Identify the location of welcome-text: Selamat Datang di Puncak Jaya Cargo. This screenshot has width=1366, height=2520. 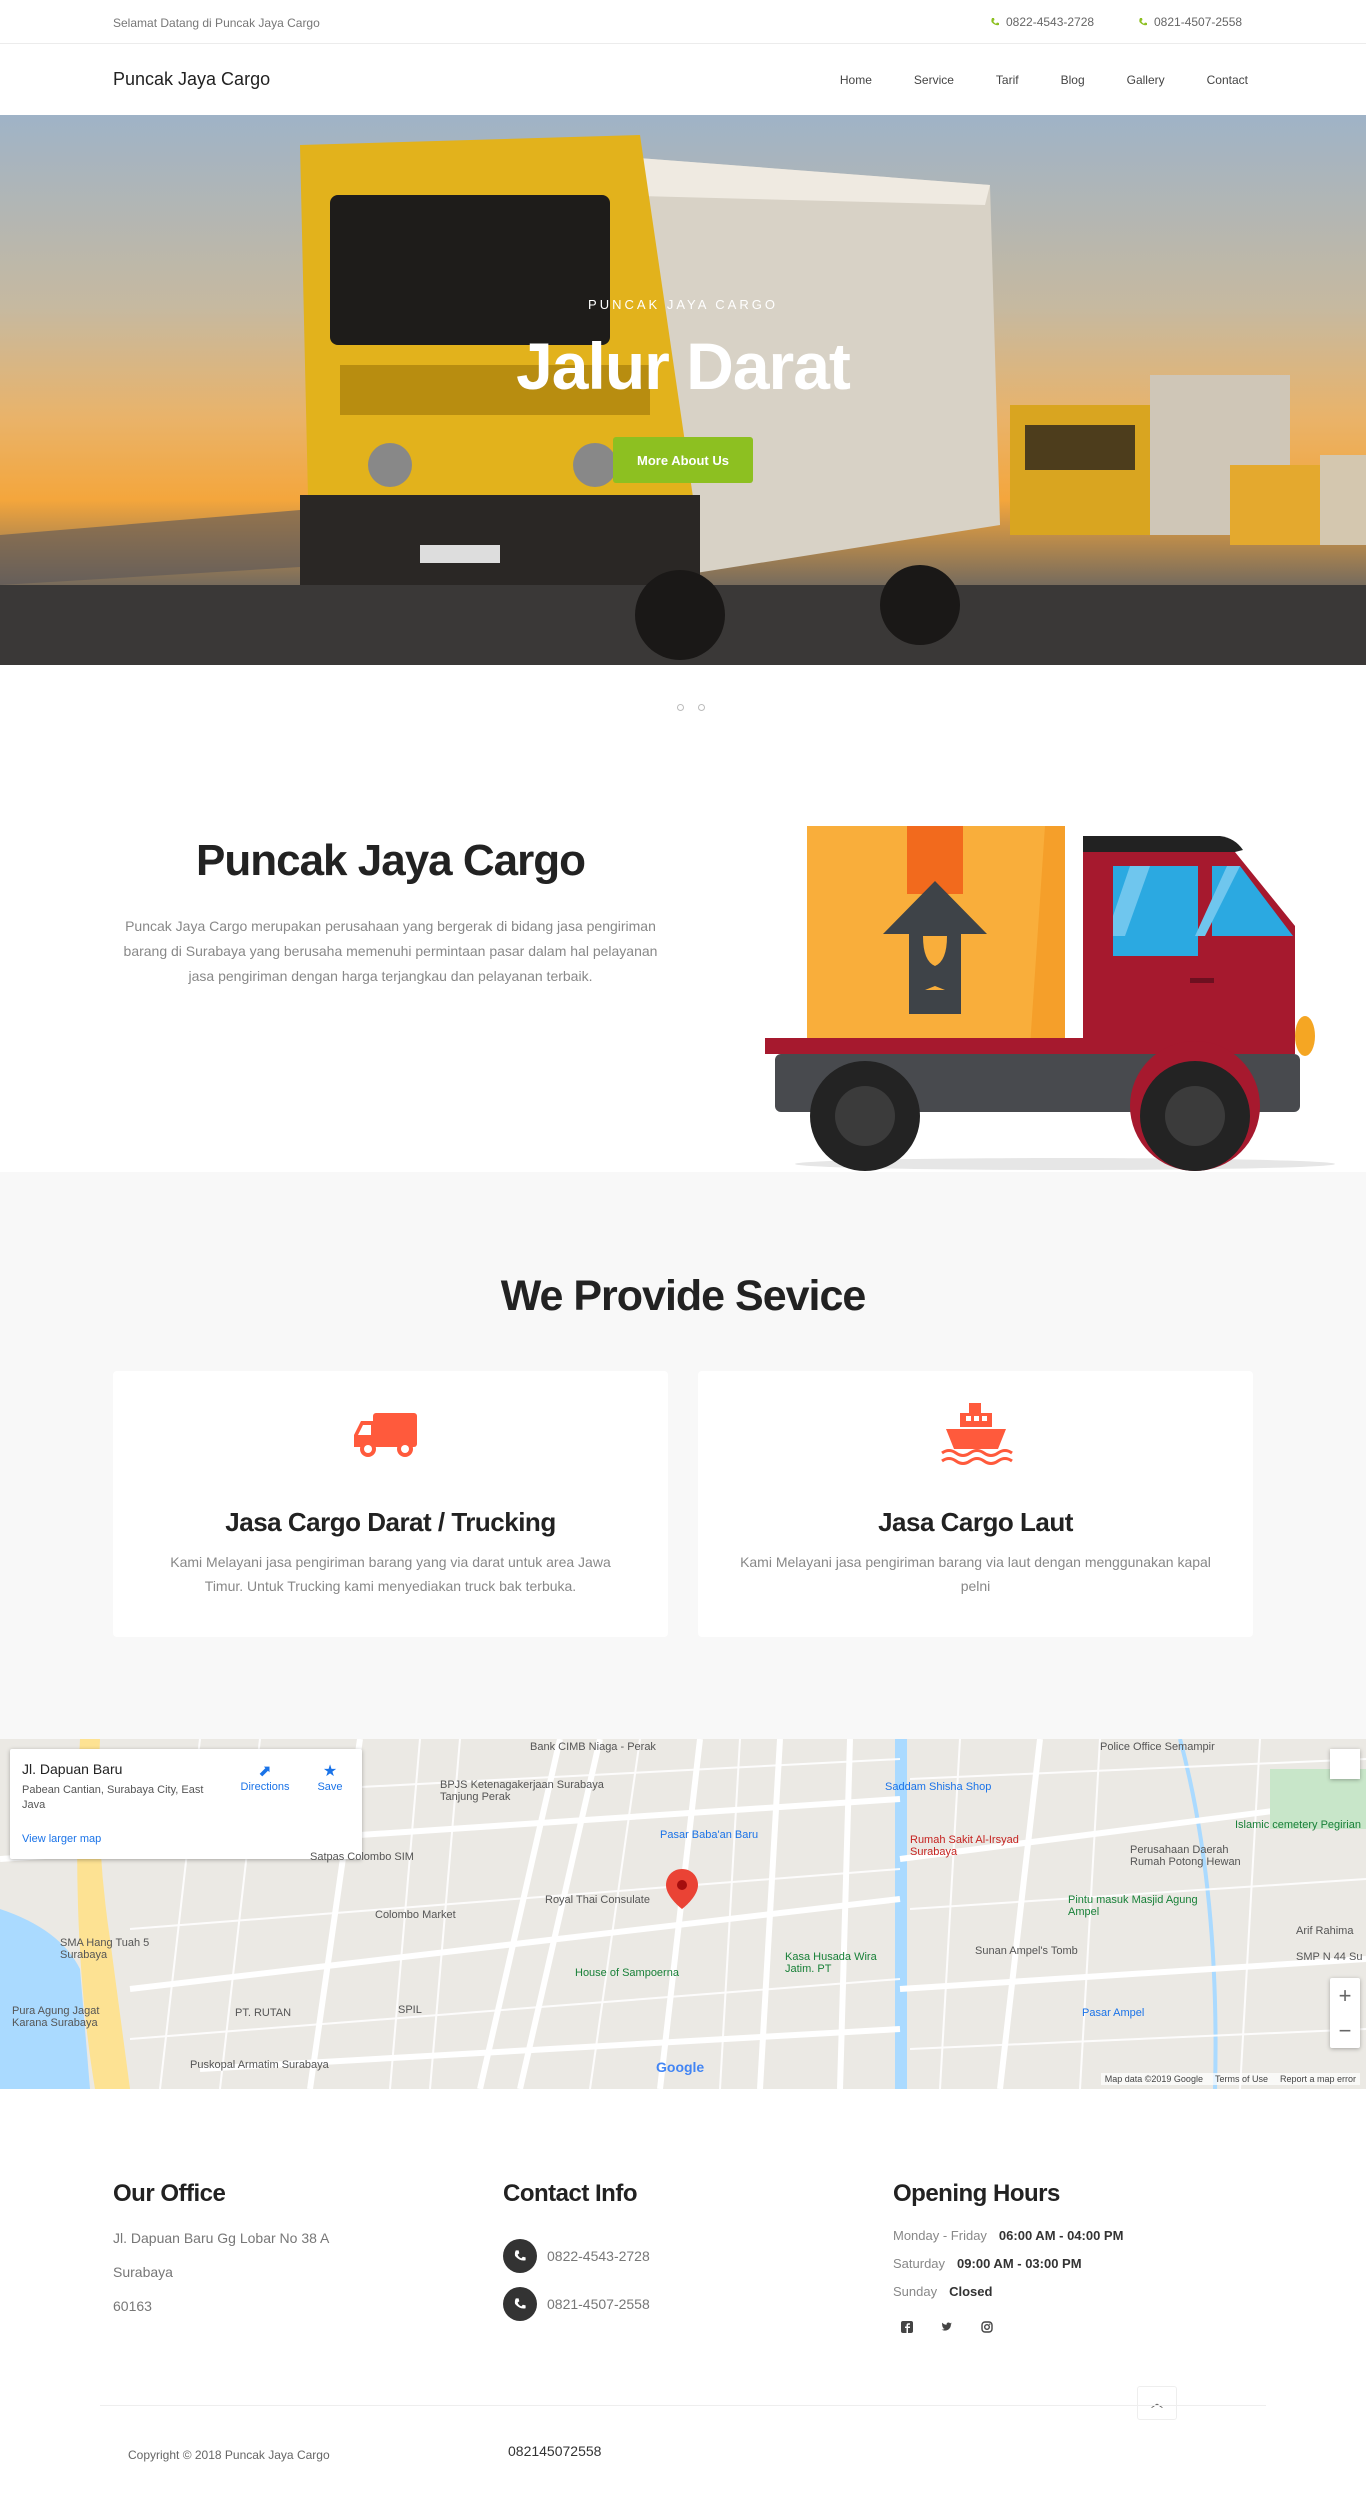
(216, 23).